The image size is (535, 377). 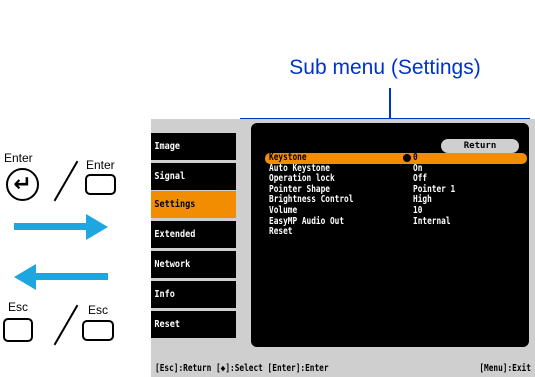 I want to click on sidebar-item-settings: Settings, so click(x=193, y=204).